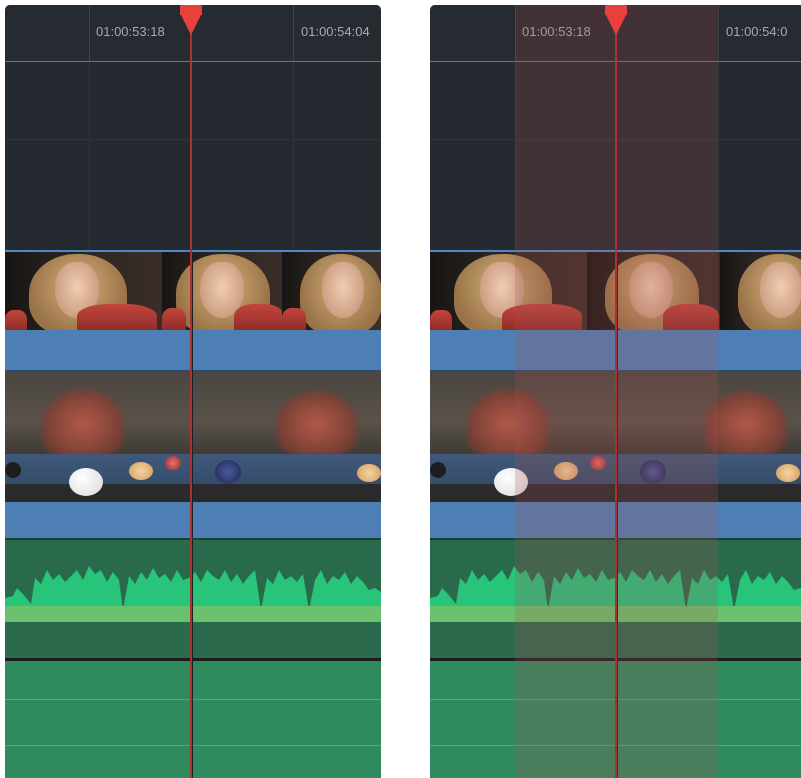  Describe the element at coordinates (130, 31) in the screenshot. I see `timecode-label: 01:00:53:18` at that location.